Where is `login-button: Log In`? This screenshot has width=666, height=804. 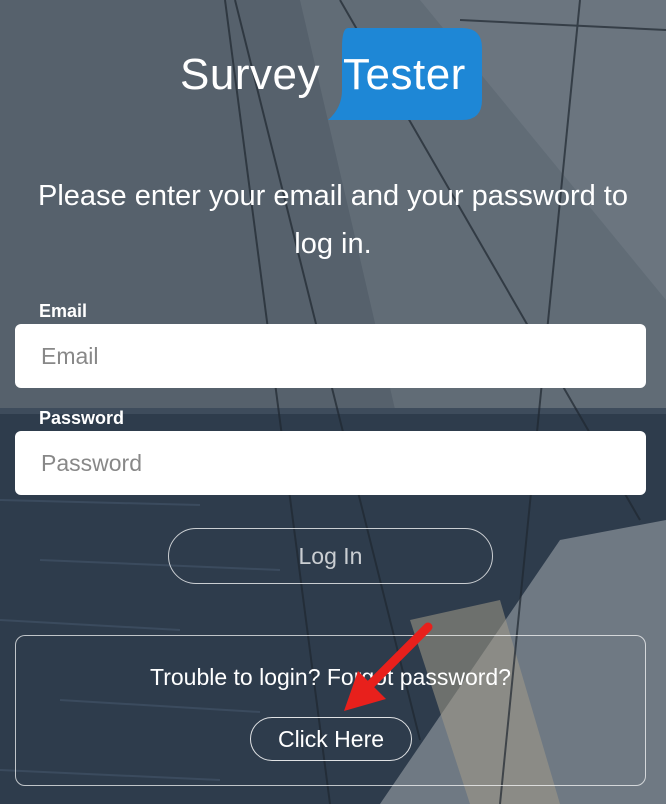
login-button: Log In is located at coordinates (330, 556).